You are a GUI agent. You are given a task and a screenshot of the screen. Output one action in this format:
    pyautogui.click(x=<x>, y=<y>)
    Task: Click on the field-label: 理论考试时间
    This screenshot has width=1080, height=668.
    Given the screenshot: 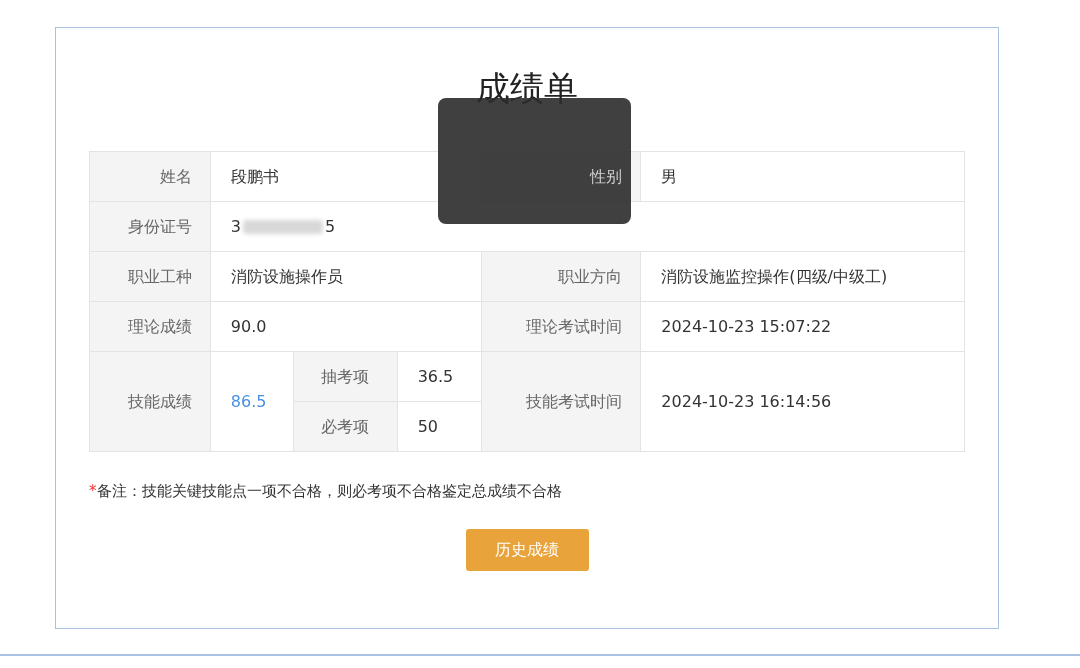 What is the action you would take?
    pyautogui.click(x=561, y=326)
    